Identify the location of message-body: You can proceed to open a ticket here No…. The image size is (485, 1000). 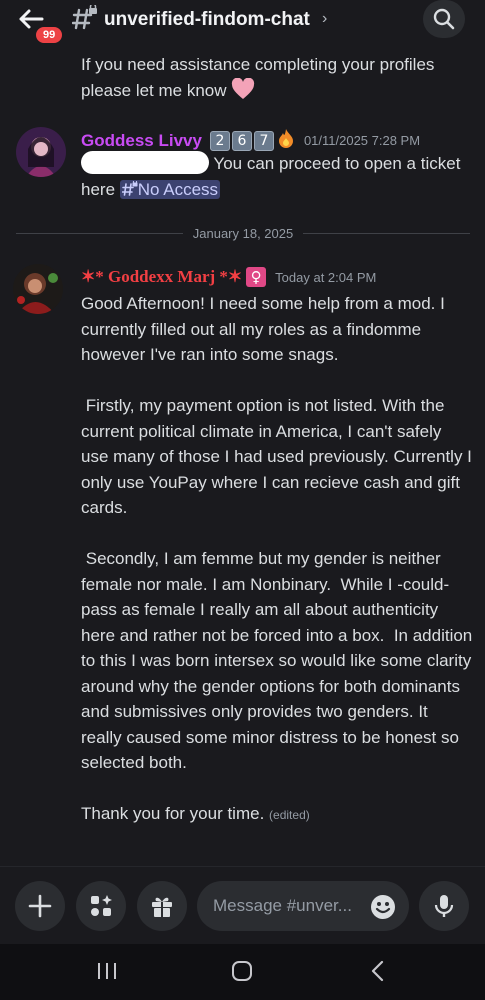
(276, 176).